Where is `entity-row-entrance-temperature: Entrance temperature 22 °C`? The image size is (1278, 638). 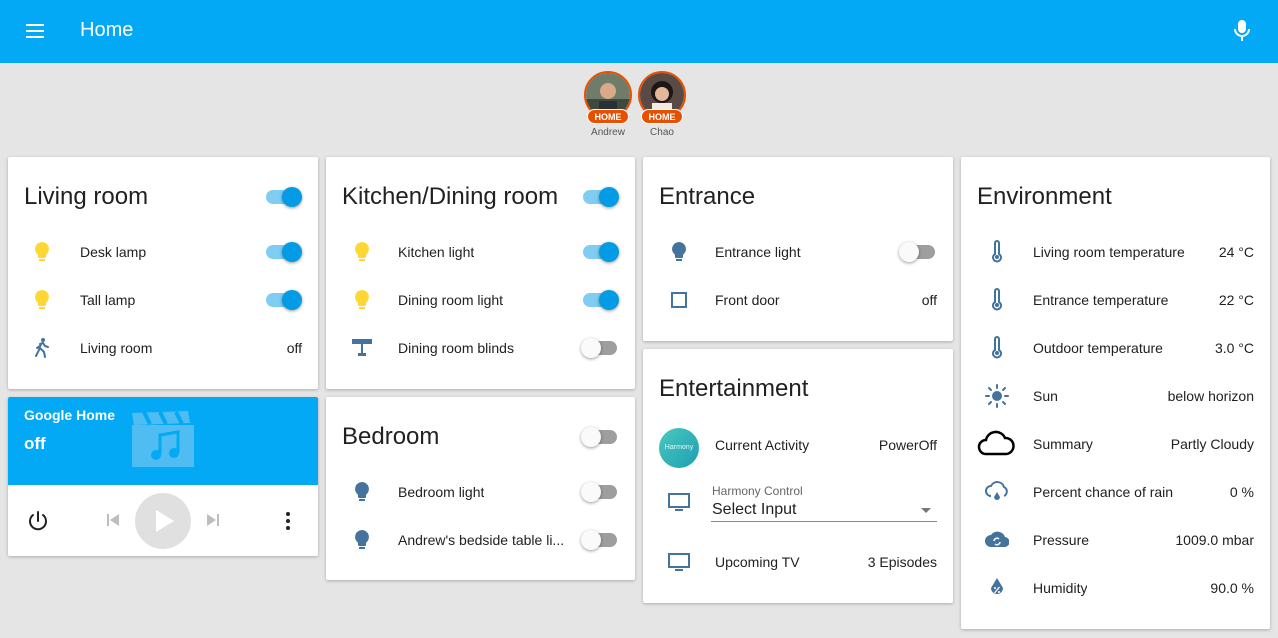
entity-row-entrance-temperature: Entrance temperature 22 °C is located at coordinates (1115, 300).